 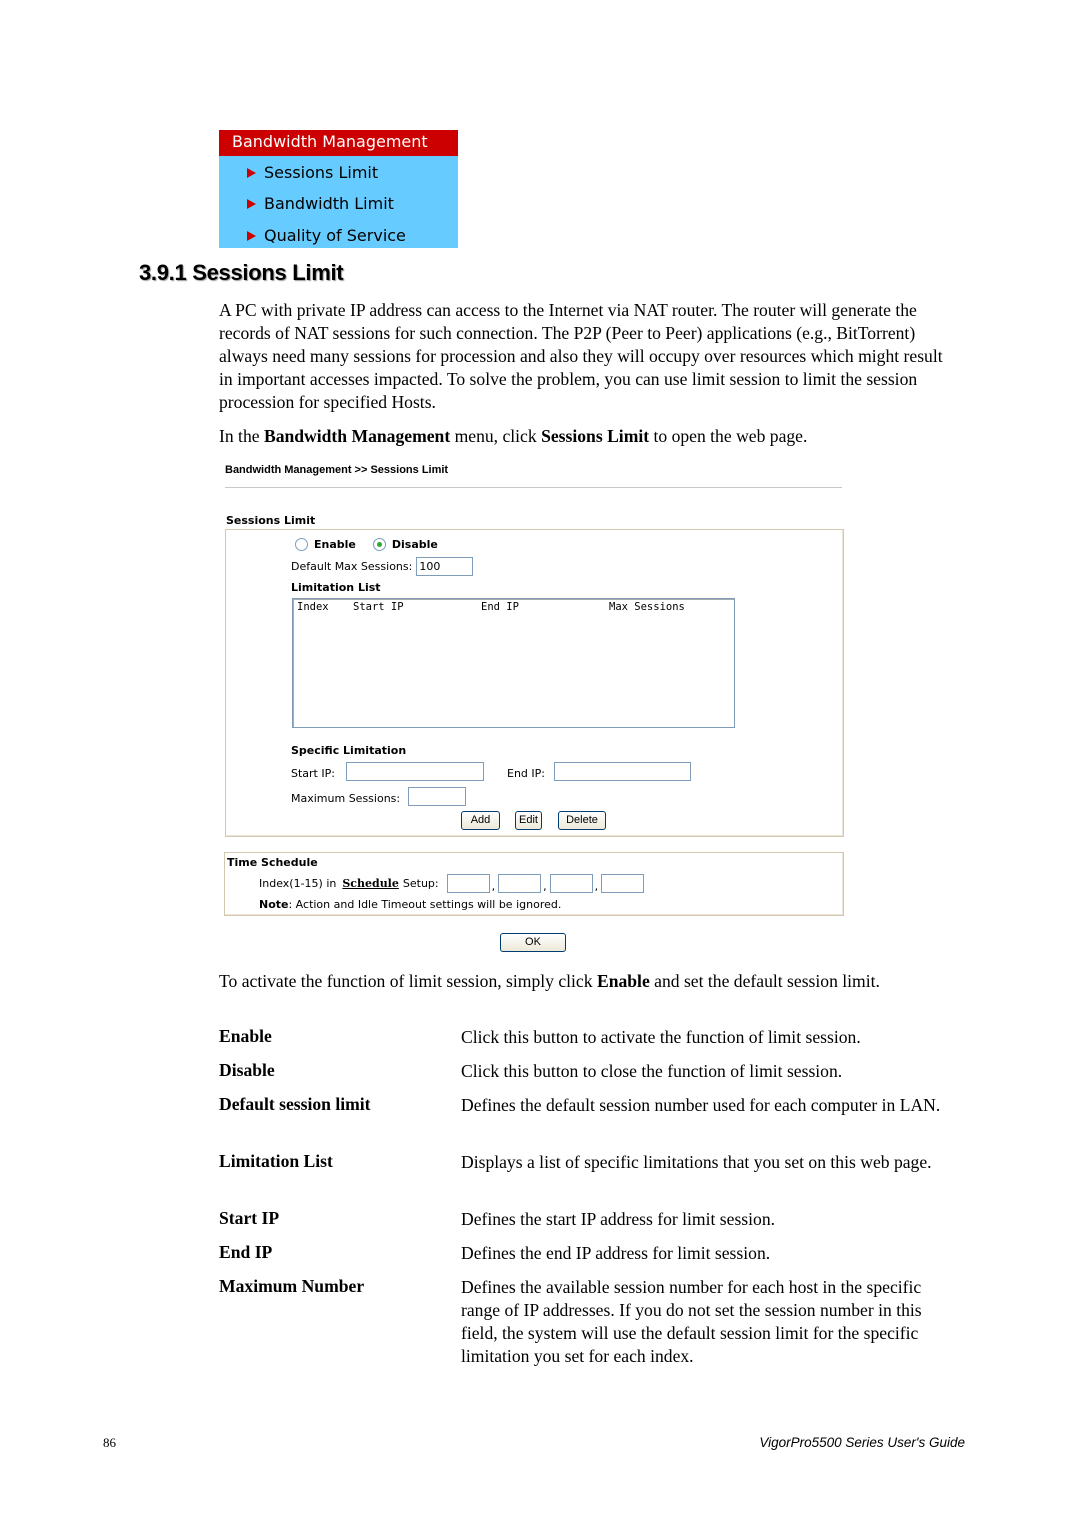 I want to click on maximum-sessions-label: Maximum Sessions:, so click(x=346, y=798).